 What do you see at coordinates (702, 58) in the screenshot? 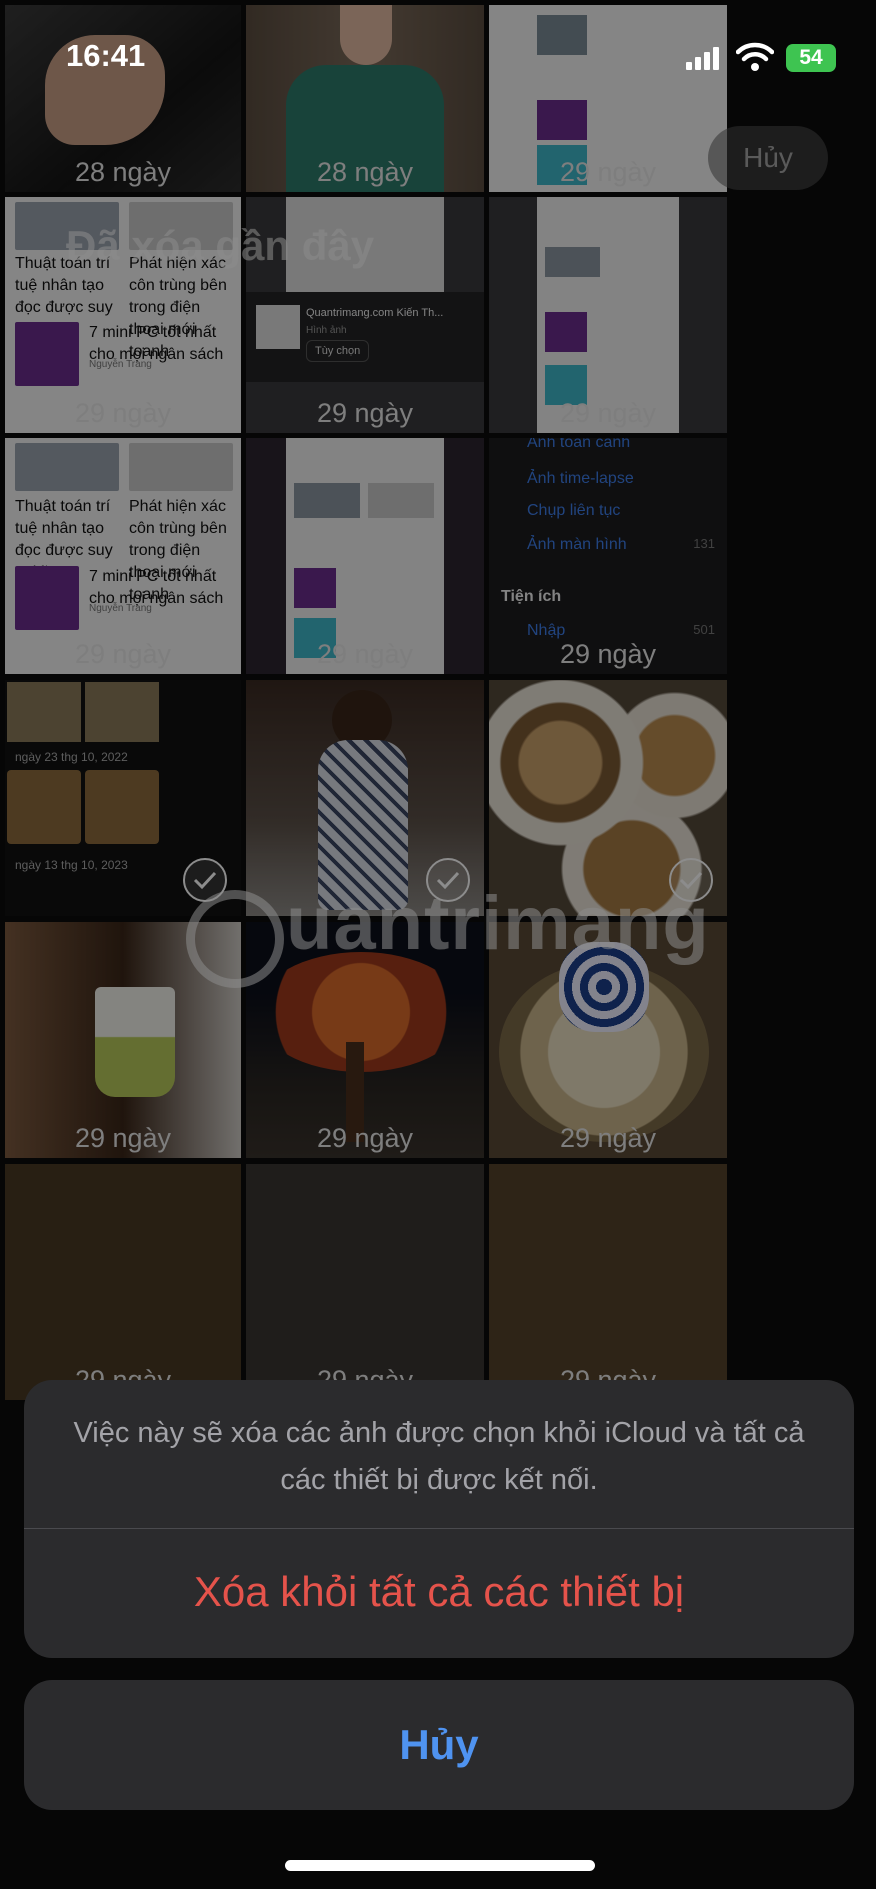
I see `cellular-signal-icon` at bounding box center [702, 58].